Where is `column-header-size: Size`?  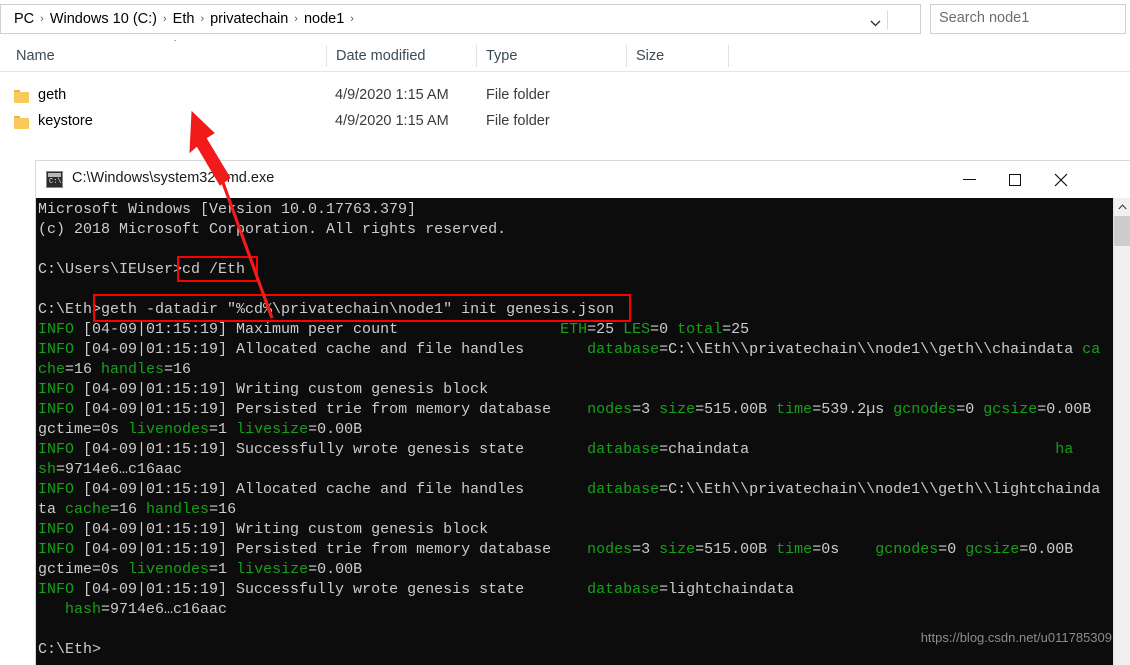
column-header-size: Size is located at coordinates (678, 56).